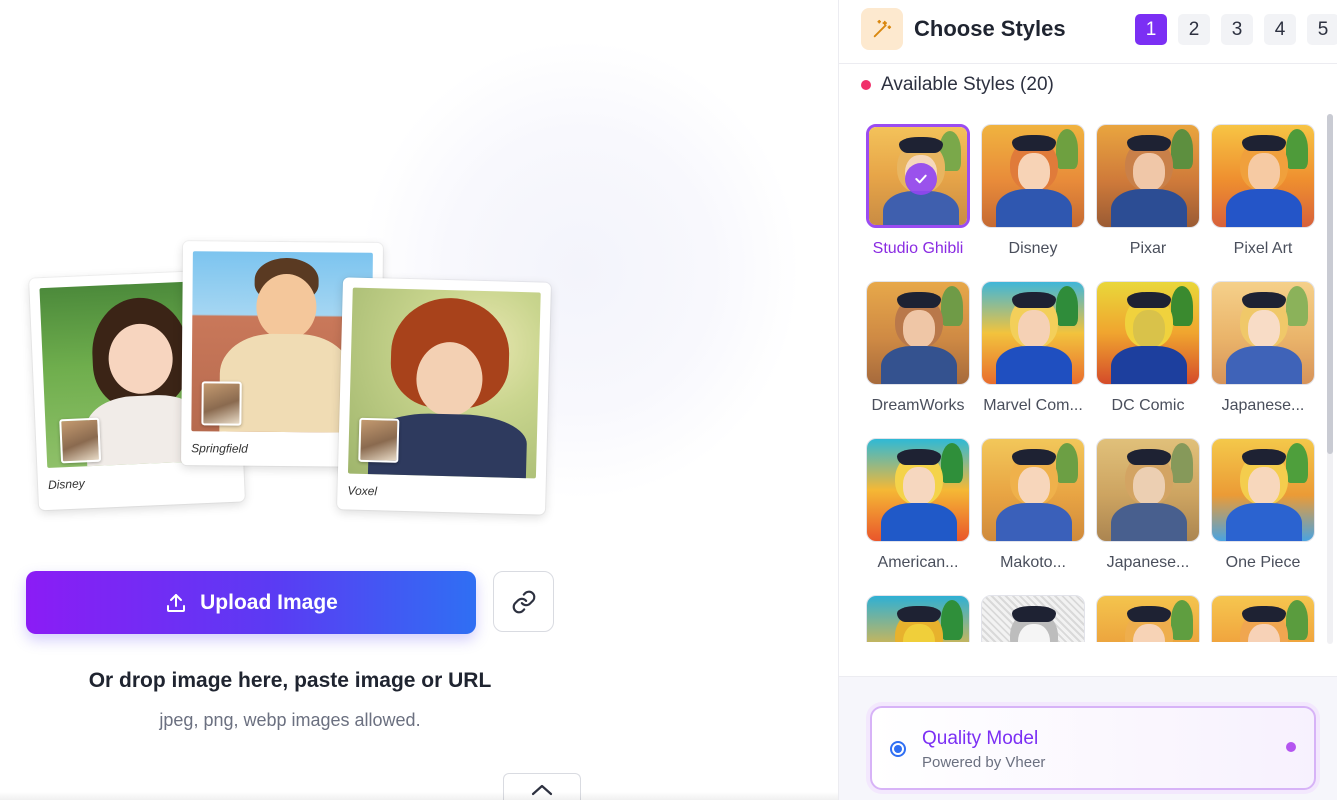  I want to click on style-tile-one-piece: One Piece, so click(1263, 505).